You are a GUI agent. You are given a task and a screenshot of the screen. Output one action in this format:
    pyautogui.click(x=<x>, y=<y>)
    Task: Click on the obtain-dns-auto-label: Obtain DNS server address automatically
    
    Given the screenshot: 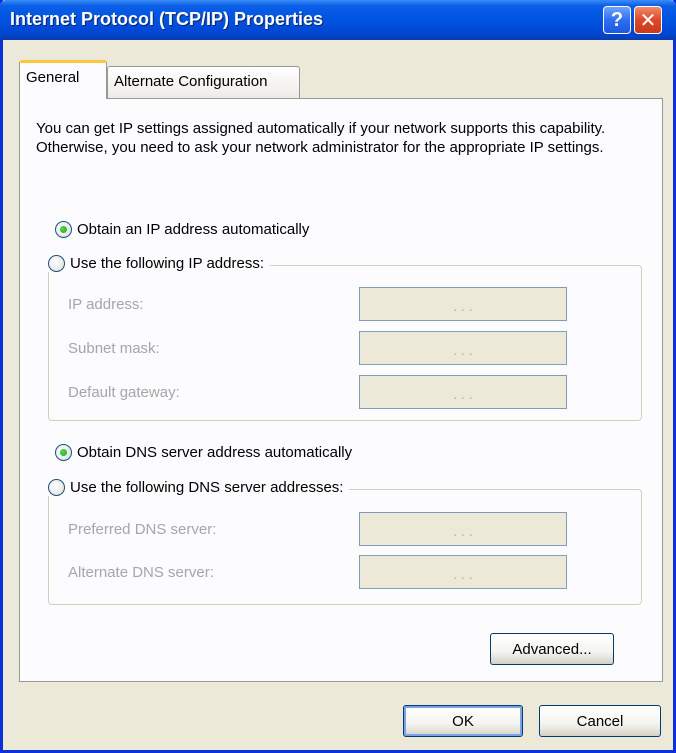 What is the action you would take?
    pyautogui.click(x=215, y=452)
    